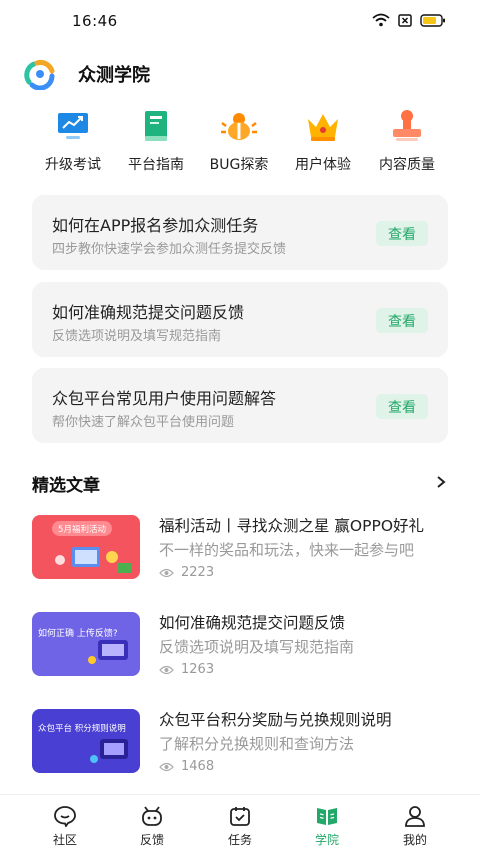  I want to click on thumb-text: 5月福利活动, so click(82, 529).